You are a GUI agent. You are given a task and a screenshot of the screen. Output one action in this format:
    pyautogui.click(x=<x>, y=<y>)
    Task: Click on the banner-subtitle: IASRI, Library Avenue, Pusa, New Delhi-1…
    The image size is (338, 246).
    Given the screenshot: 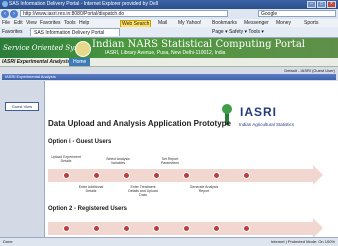 What is the action you would take?
    pyautogui.click(x=165, y=53)
    